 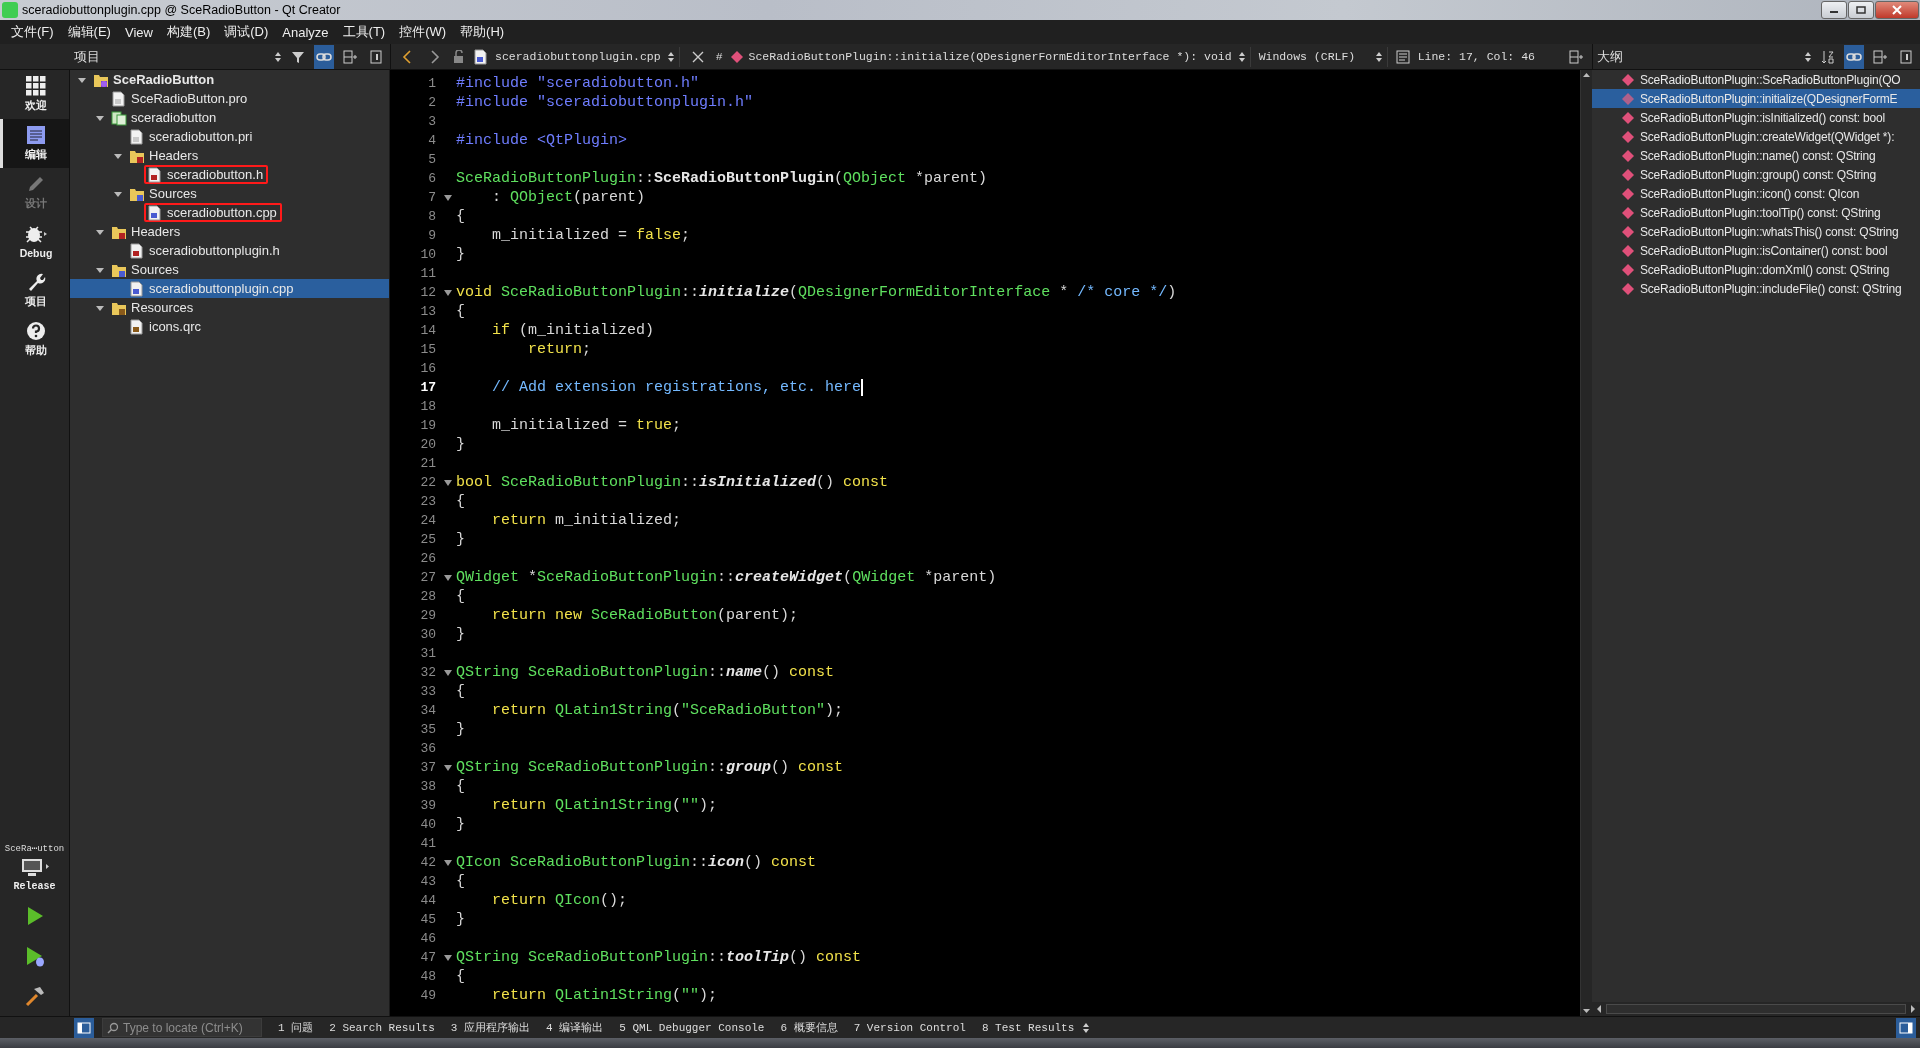 What do you see at coordinates (1086, 1027) in the screenshot?
I see `updown-icon` at bounding box center [1086, 1027].